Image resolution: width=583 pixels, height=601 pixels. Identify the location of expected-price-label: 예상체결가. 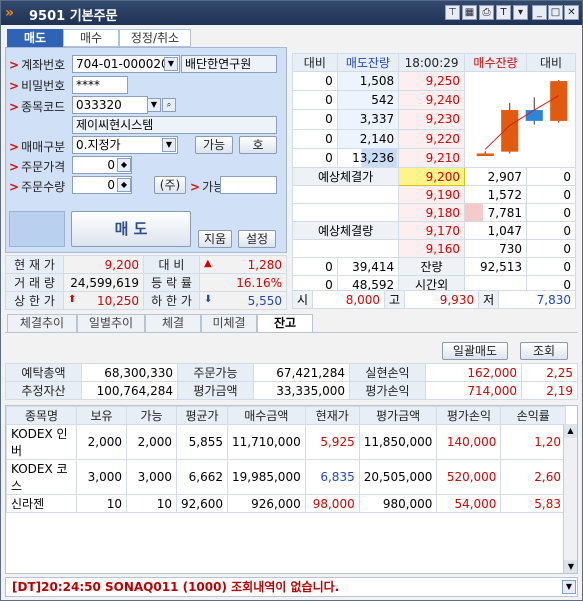
(345, 176).